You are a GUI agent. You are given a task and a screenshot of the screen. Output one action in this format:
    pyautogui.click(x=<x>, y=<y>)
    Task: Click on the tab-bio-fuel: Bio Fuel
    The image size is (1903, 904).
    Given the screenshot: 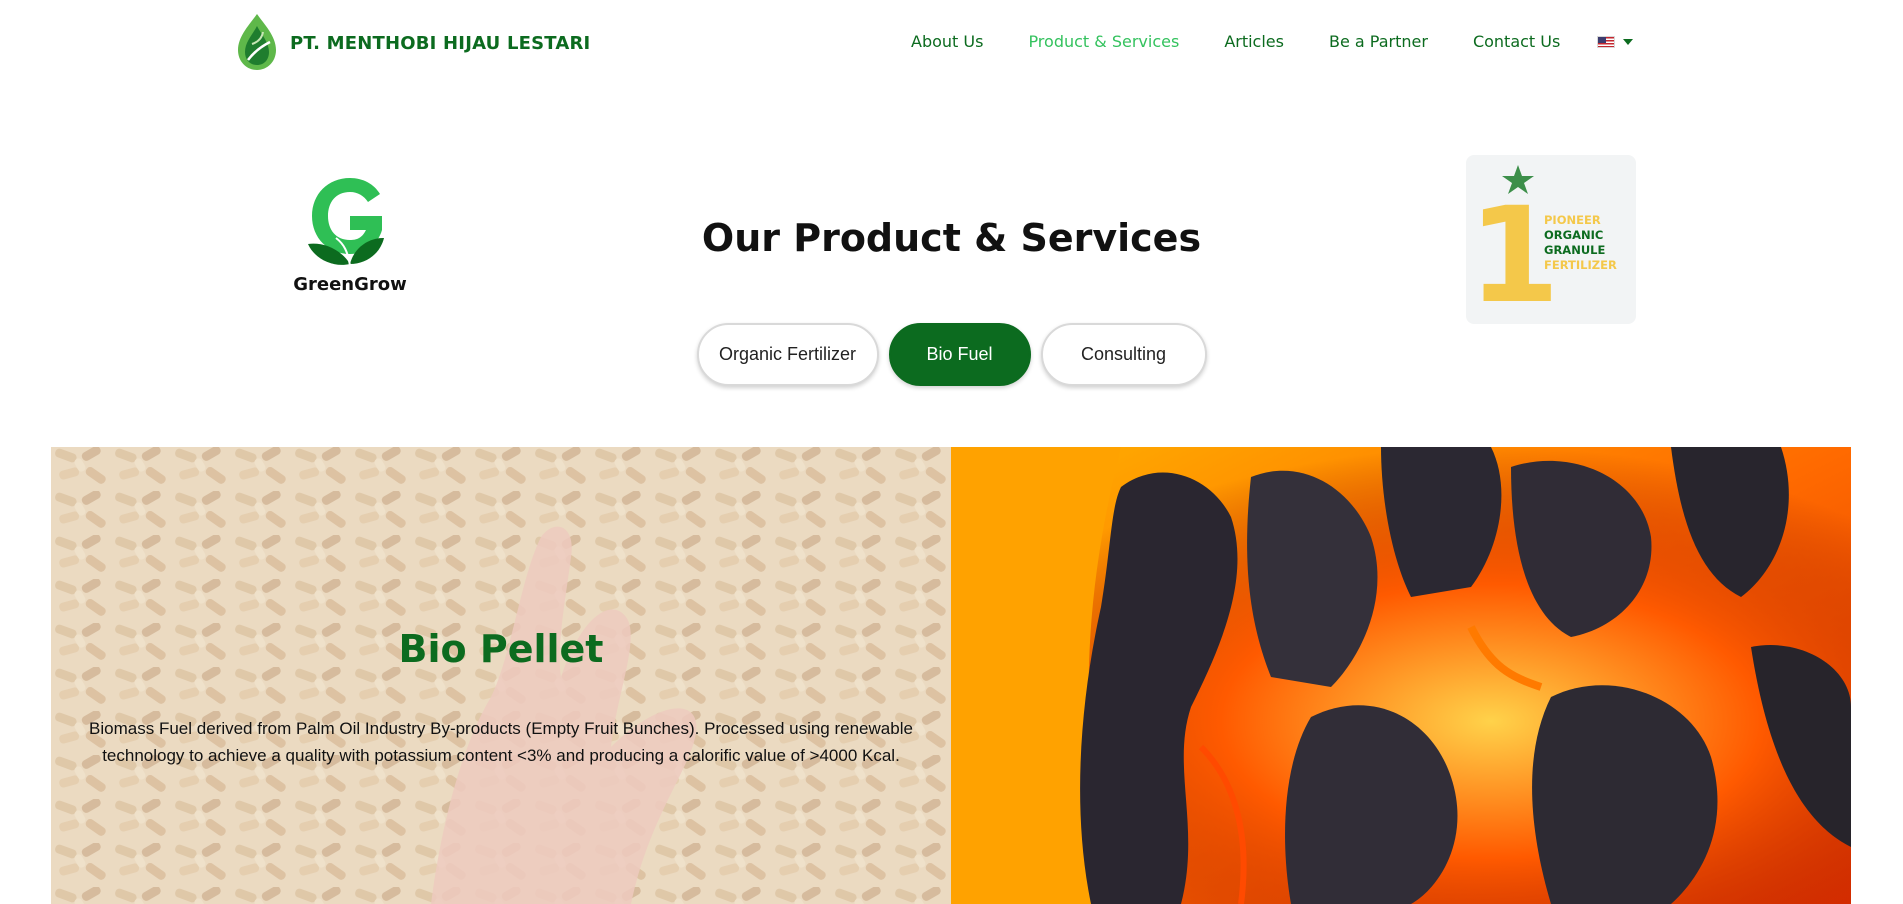 What is the action you would take?
    pyautogui.click(x=959, y=354)
    